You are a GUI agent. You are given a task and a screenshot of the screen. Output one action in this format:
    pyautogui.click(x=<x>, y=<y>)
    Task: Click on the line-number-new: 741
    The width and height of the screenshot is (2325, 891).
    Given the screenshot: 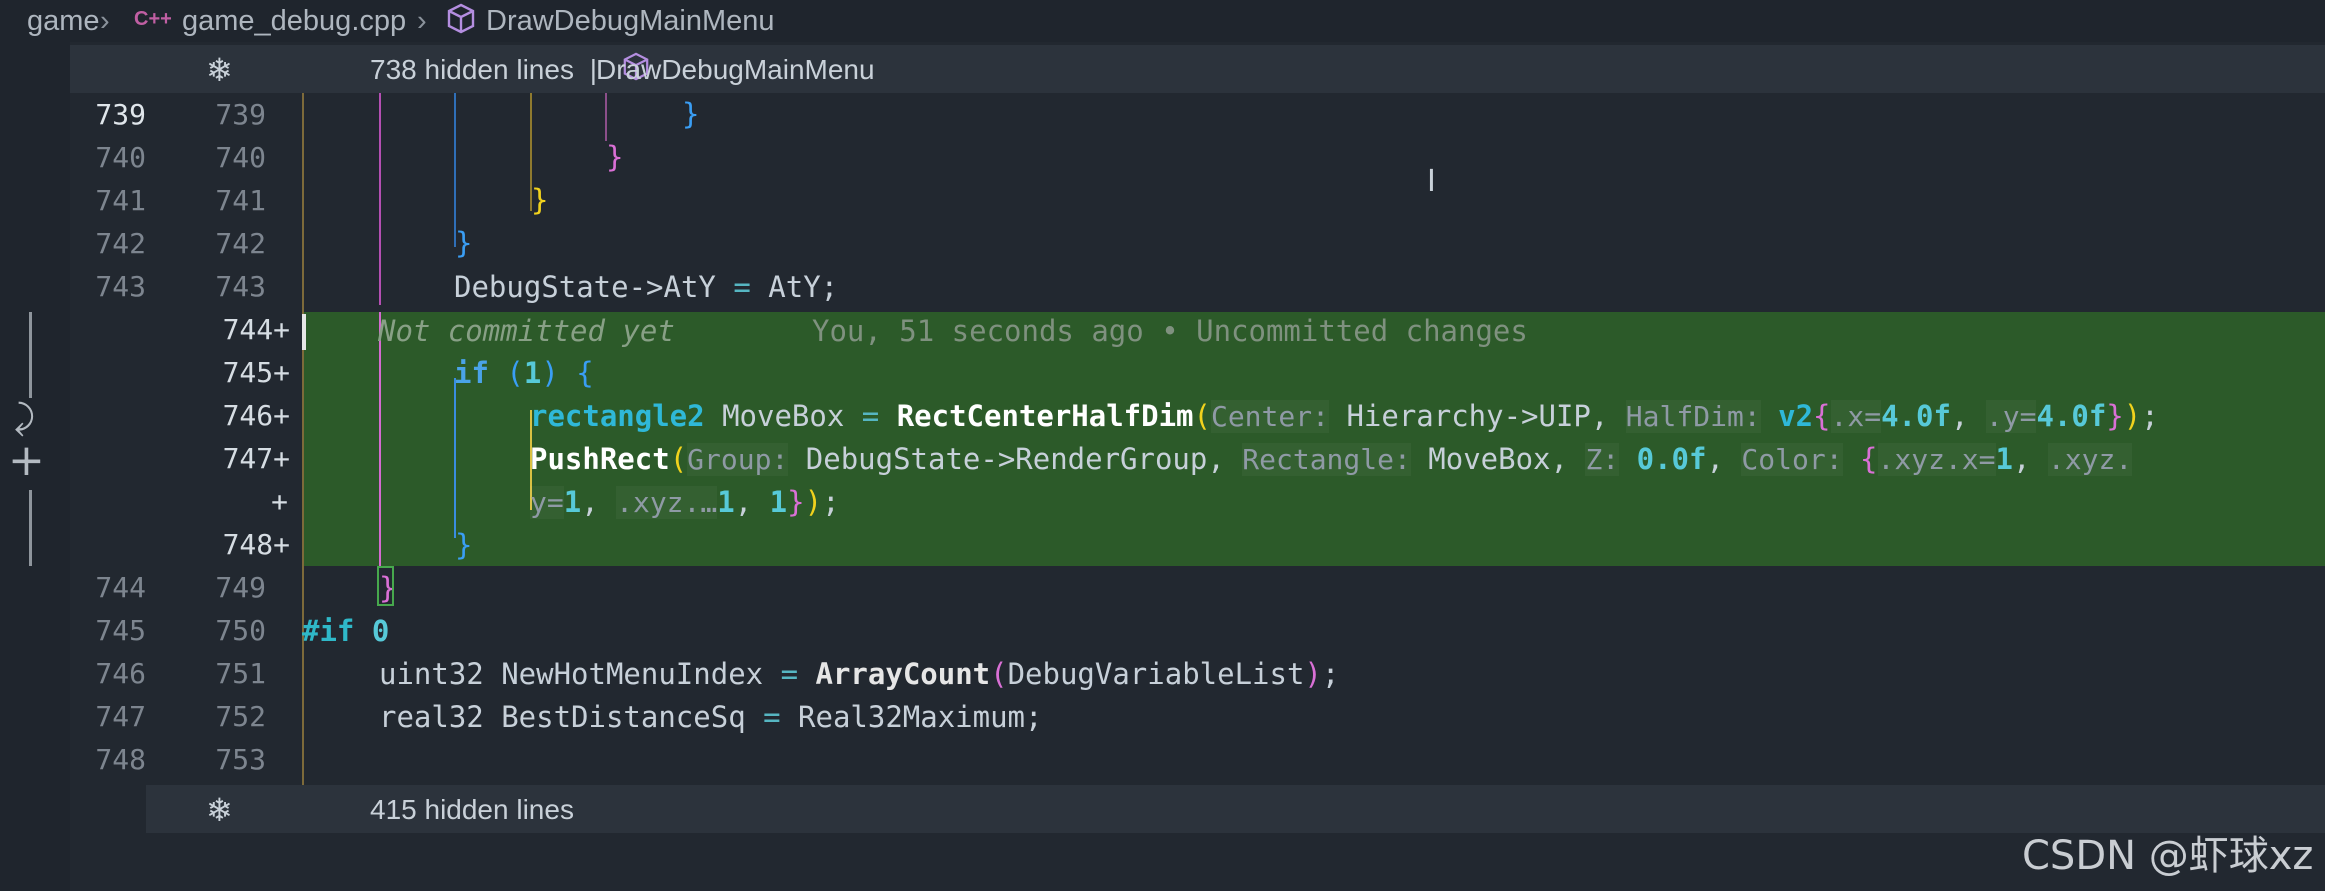 What is the action you would take?
    pyautogui.click(x=240, y=200)
    